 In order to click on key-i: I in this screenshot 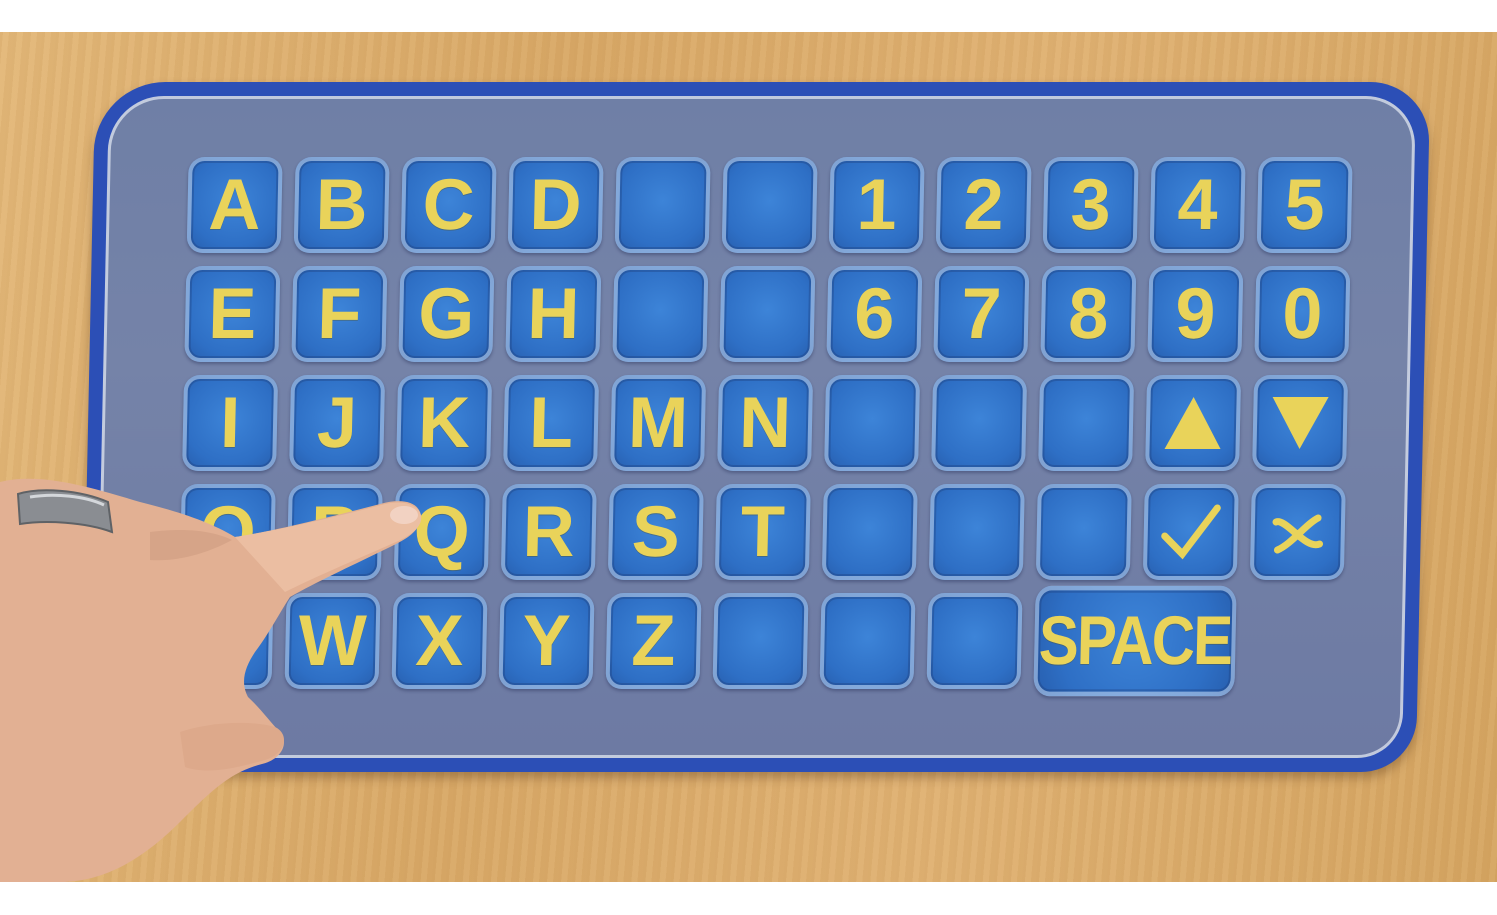, I will do `click(230, 423)`.